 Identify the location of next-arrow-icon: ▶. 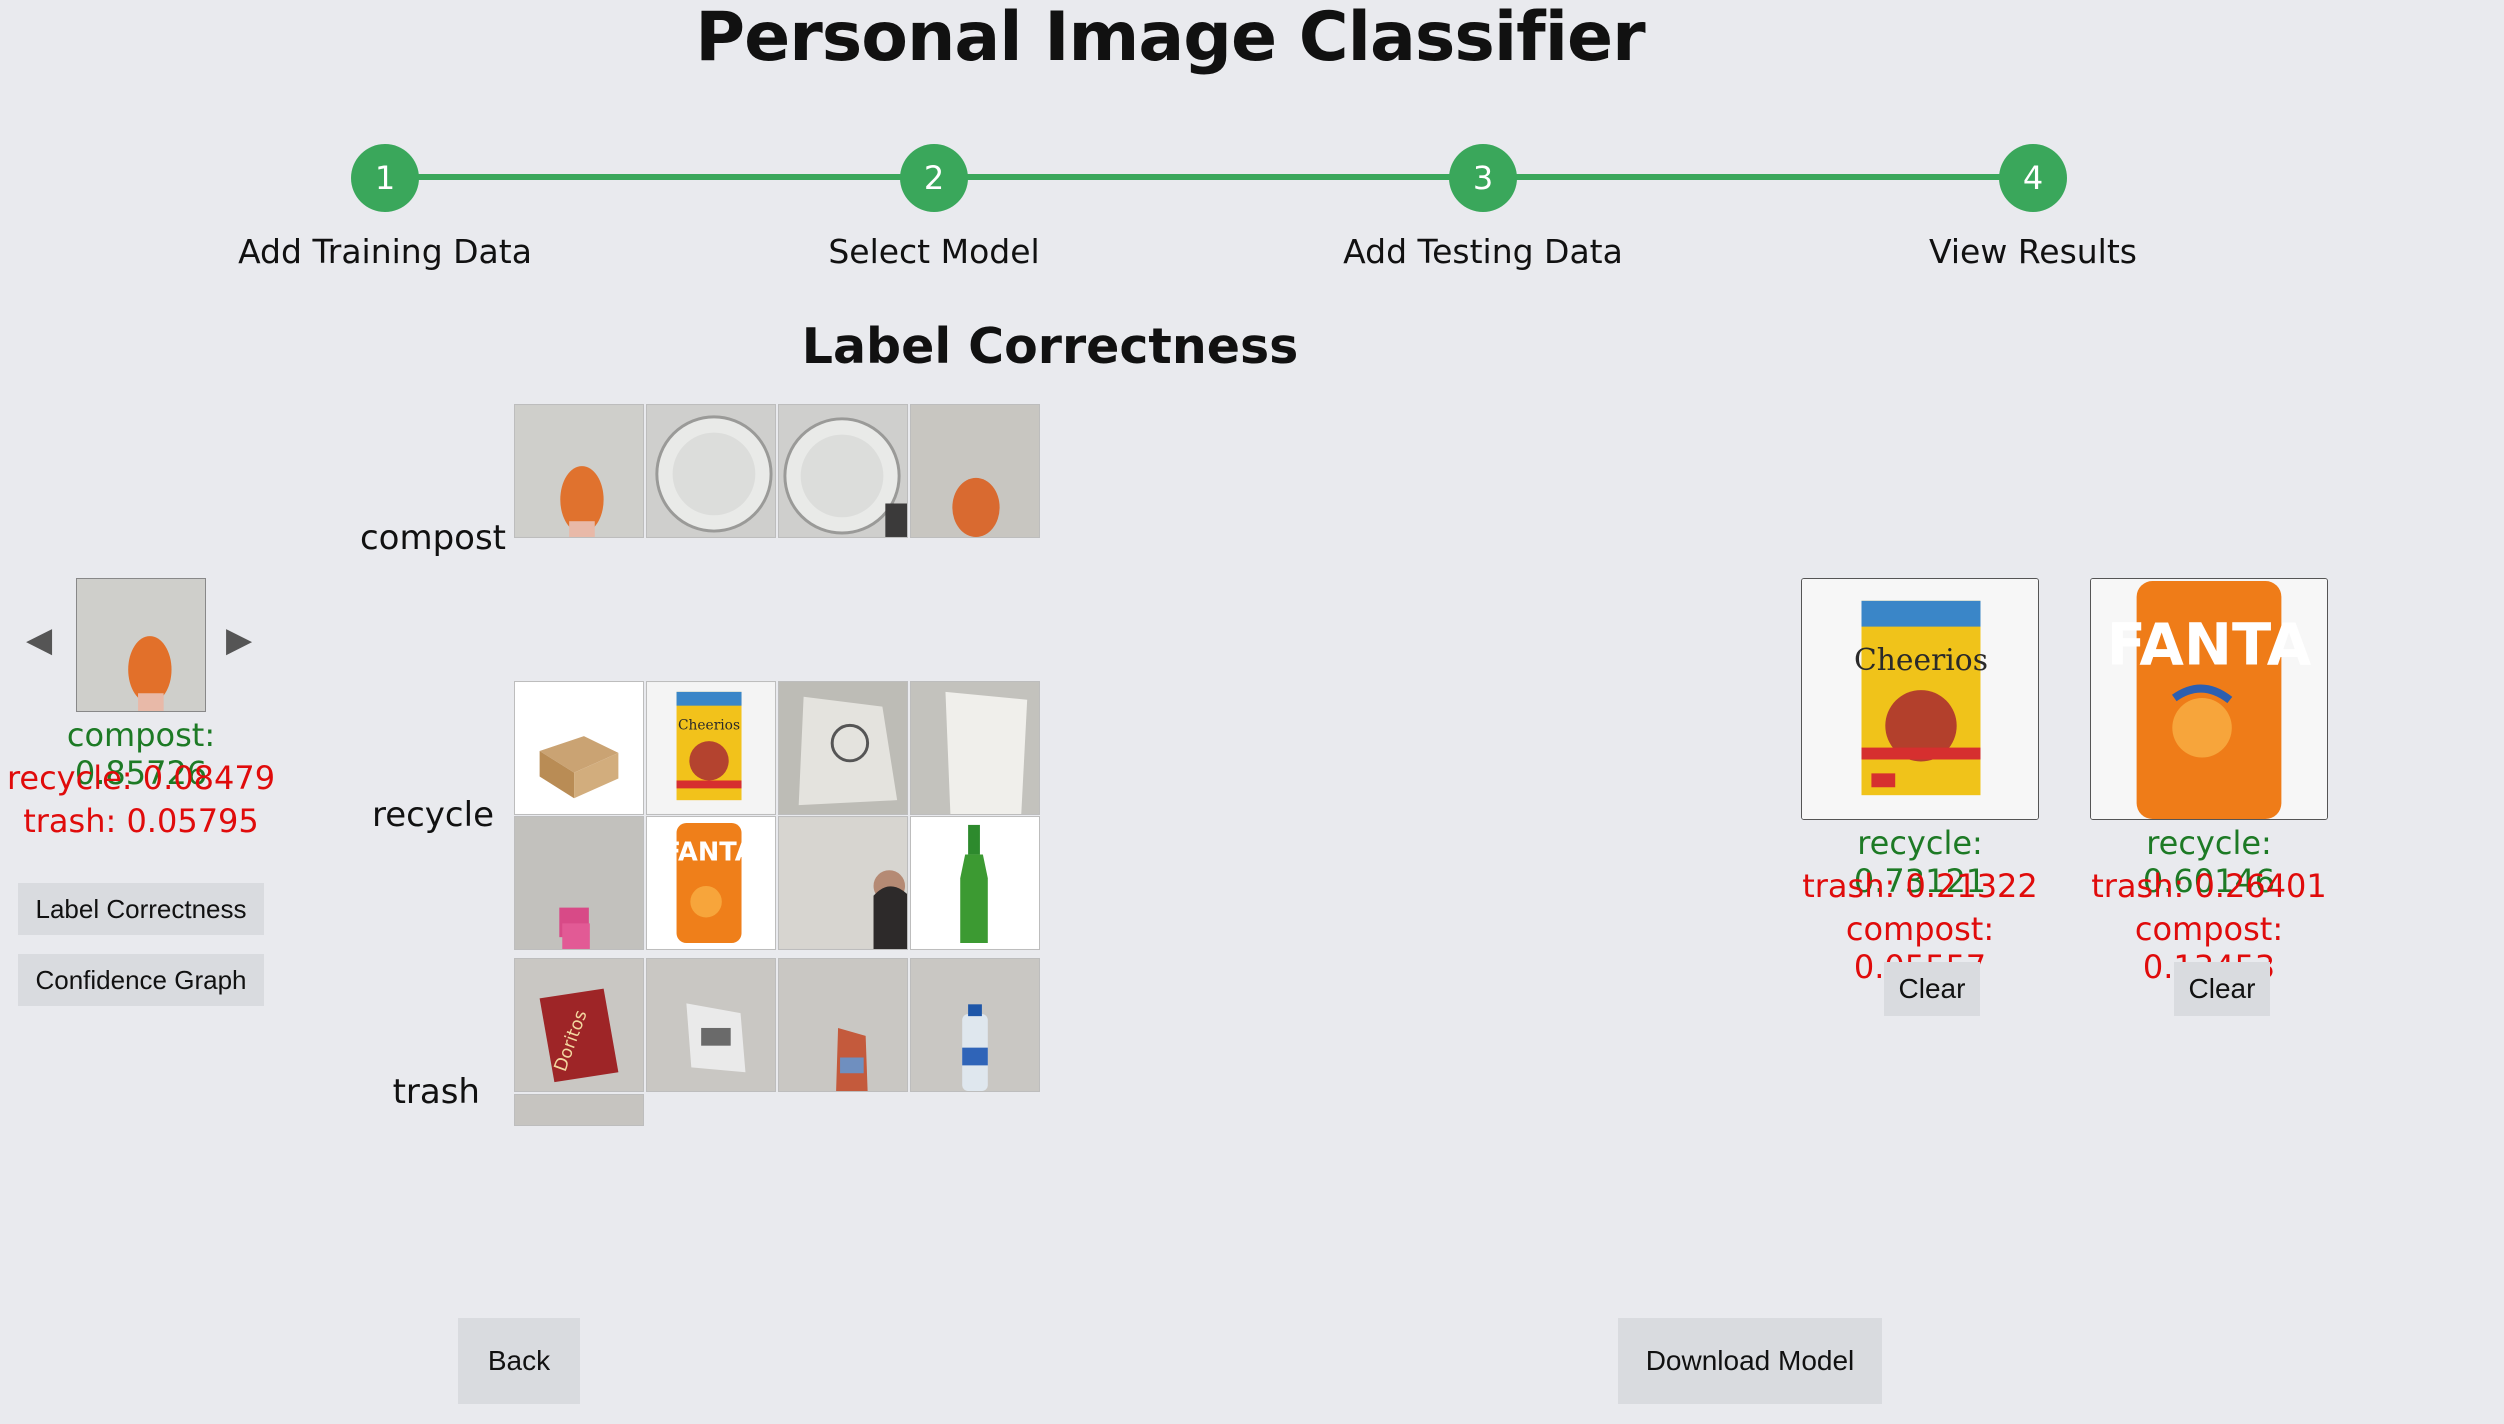
(239, 640).